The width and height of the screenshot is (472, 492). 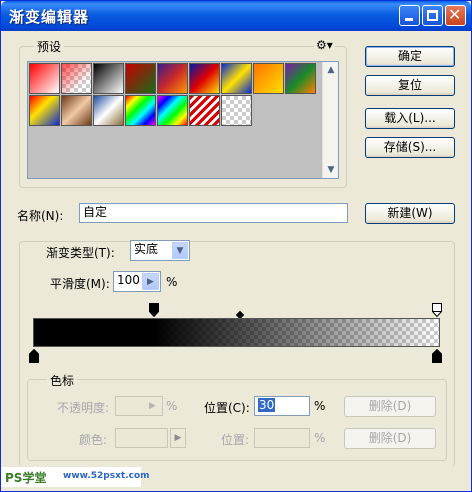 I want to click on smoothness-unit: %, so click(x=172, y=282).